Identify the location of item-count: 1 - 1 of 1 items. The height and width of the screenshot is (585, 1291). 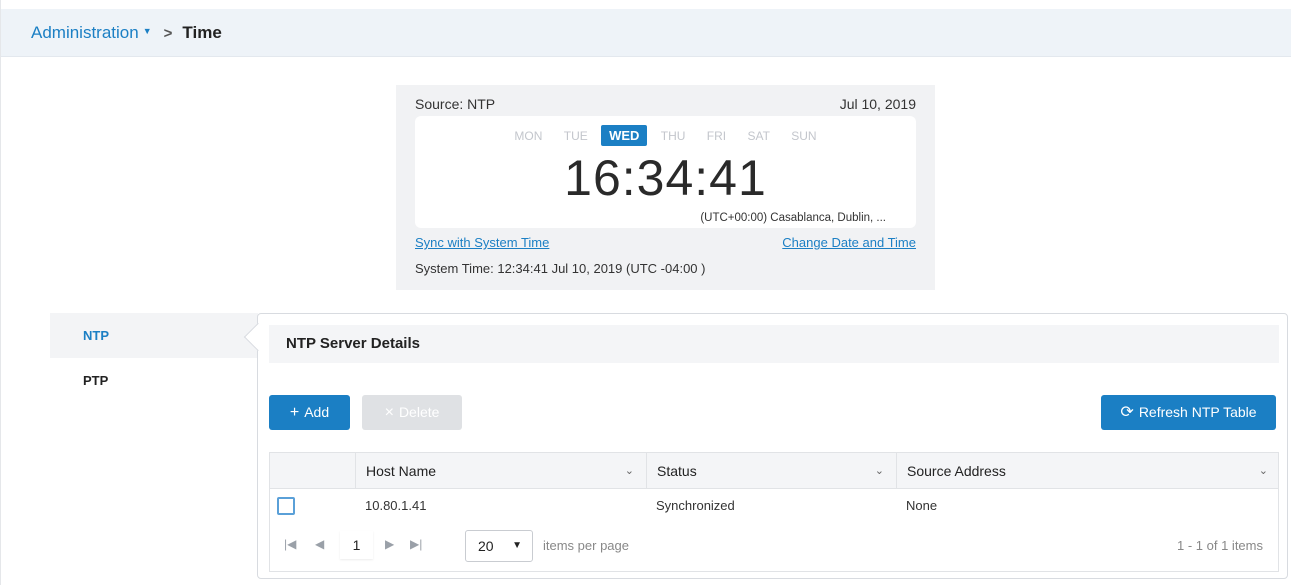
(1220, 545).